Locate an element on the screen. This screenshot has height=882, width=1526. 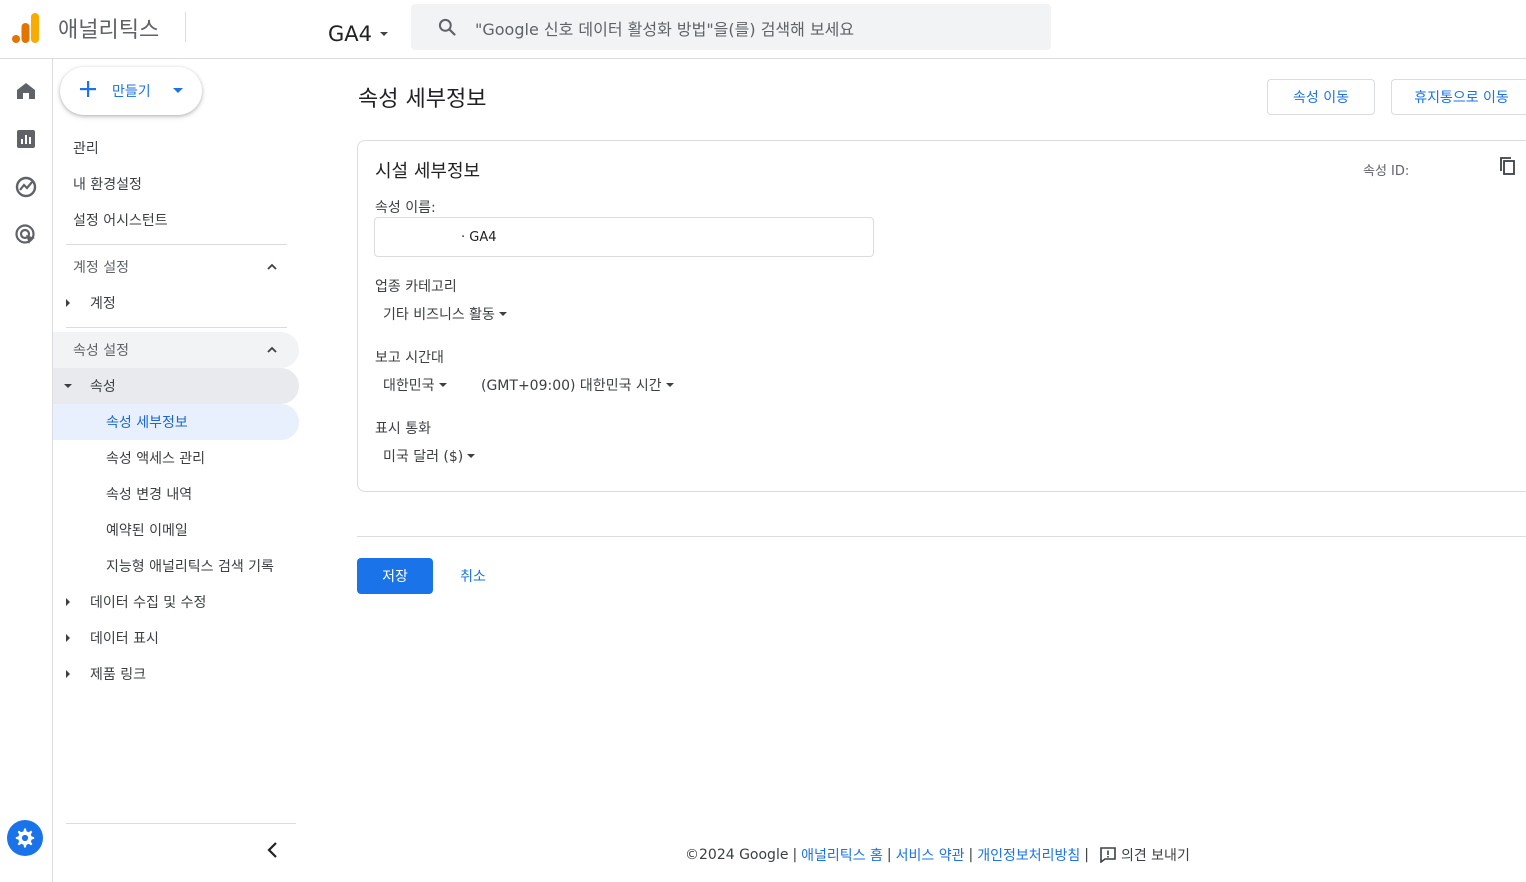
timezone-country-value: 대한민국 is located at coordinates (409, 386).